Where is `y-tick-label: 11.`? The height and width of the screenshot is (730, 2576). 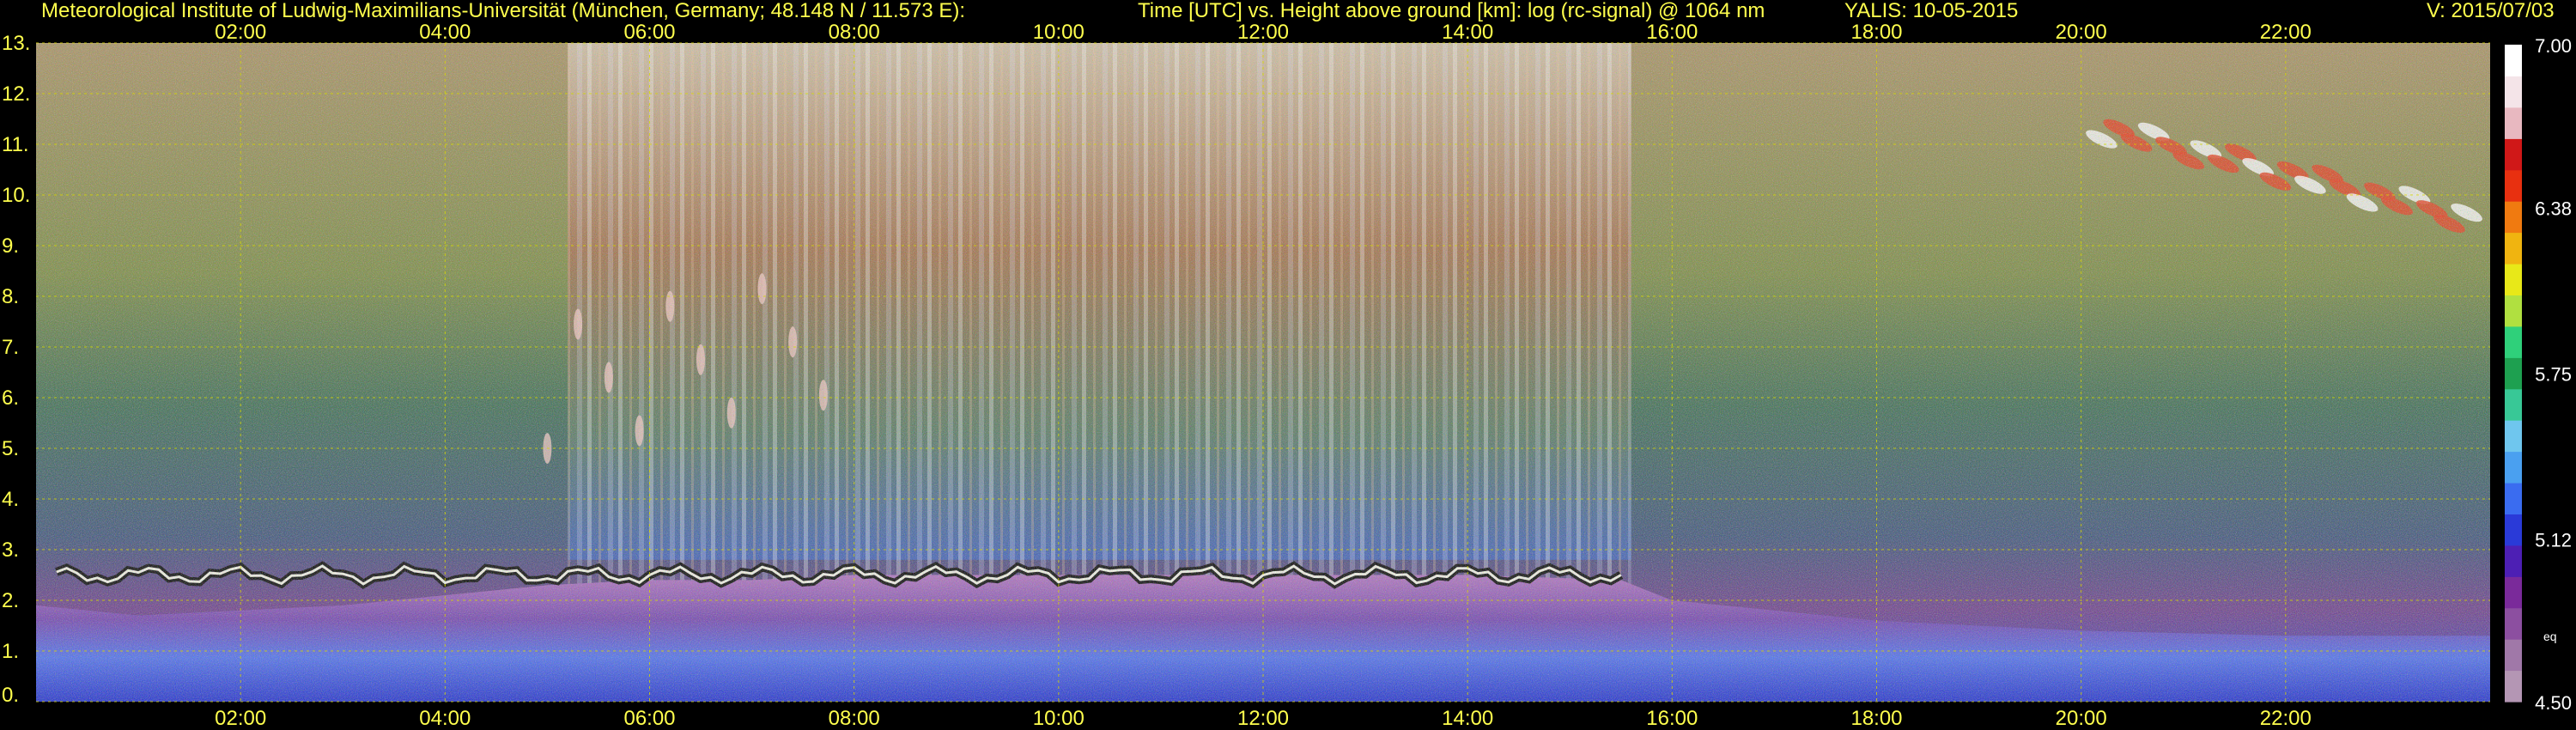
y-tick-label: 11. is located at coordinates (15, 144).